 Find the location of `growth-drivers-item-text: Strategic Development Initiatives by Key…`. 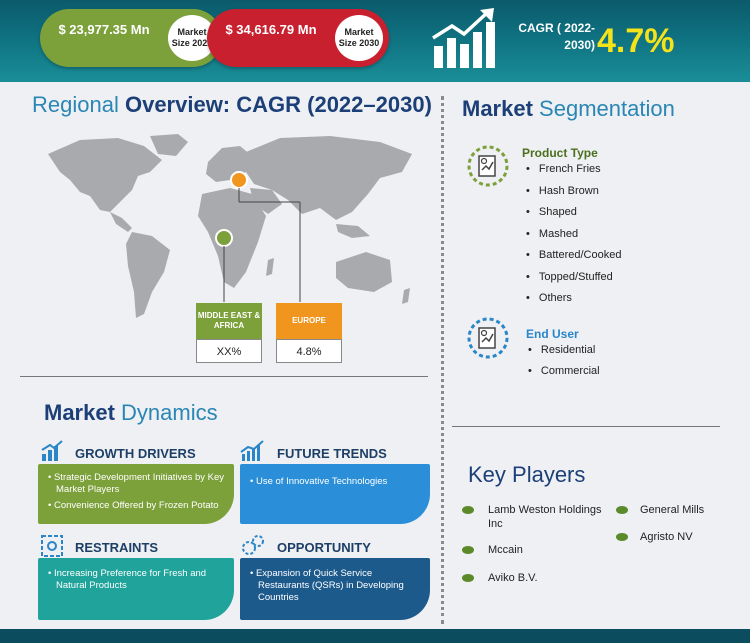

growth-drivers-item-text: Strategic Development Initiatives by Key… is located at coordinates (138, 483).